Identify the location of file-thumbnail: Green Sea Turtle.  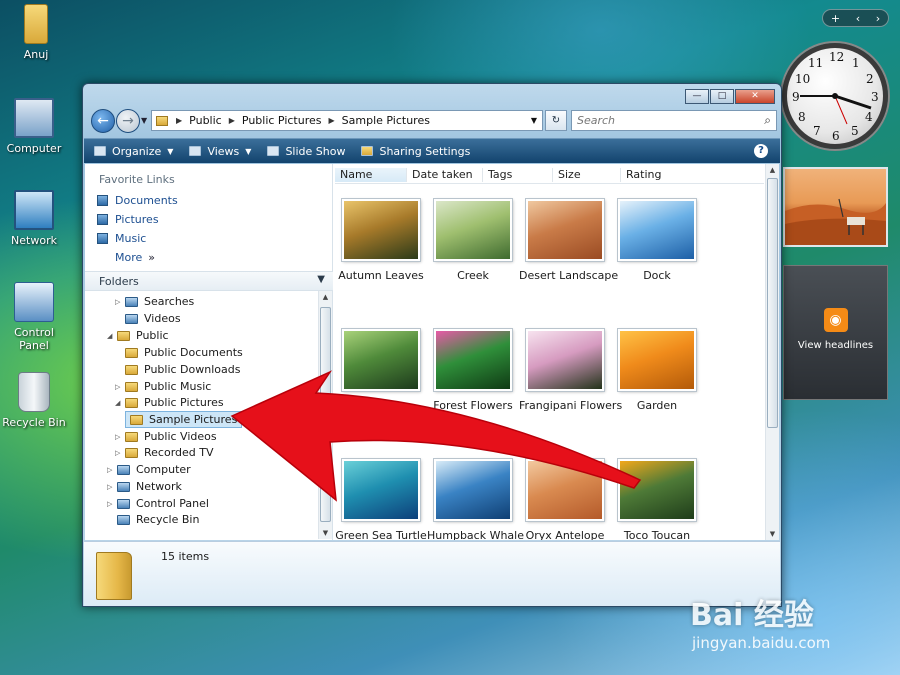
(381, 499).